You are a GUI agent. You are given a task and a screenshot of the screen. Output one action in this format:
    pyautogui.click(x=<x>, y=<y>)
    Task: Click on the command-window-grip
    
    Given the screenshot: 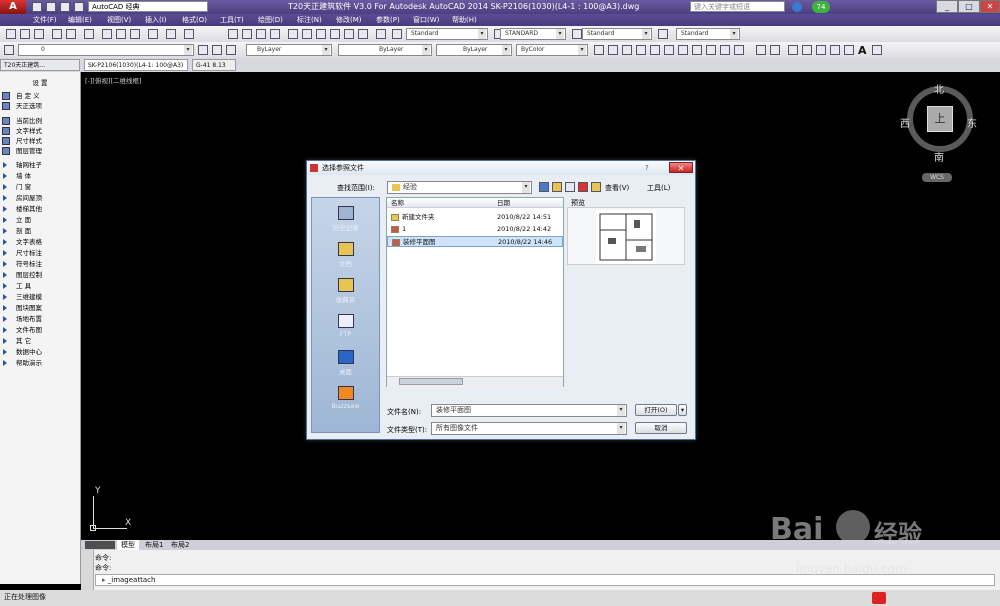 What is the action you would take?
    pyautogui.click(x=87, y=570)
    